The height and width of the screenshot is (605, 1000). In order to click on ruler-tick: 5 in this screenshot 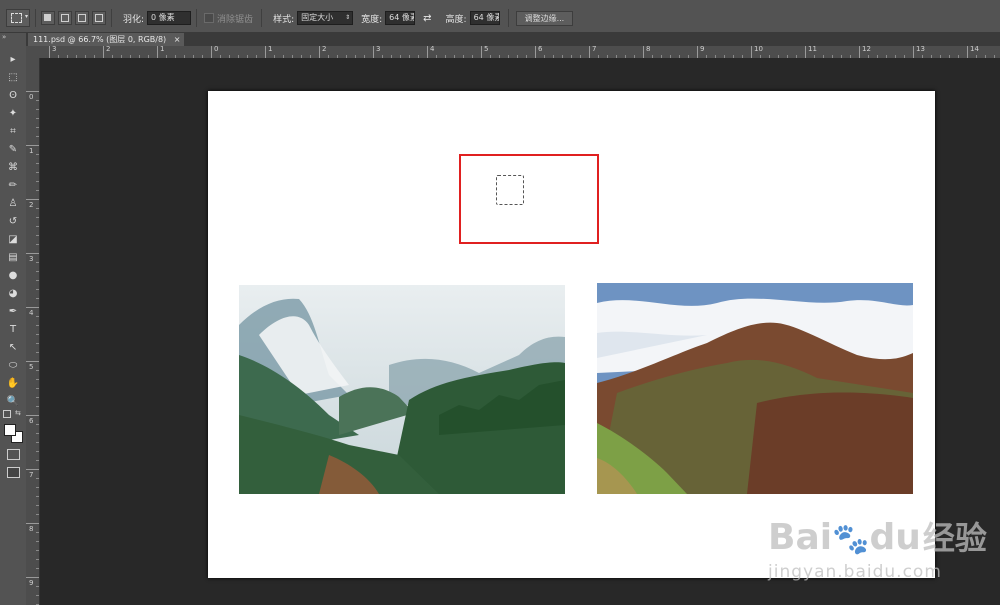, I will do `click(484, 52)`.